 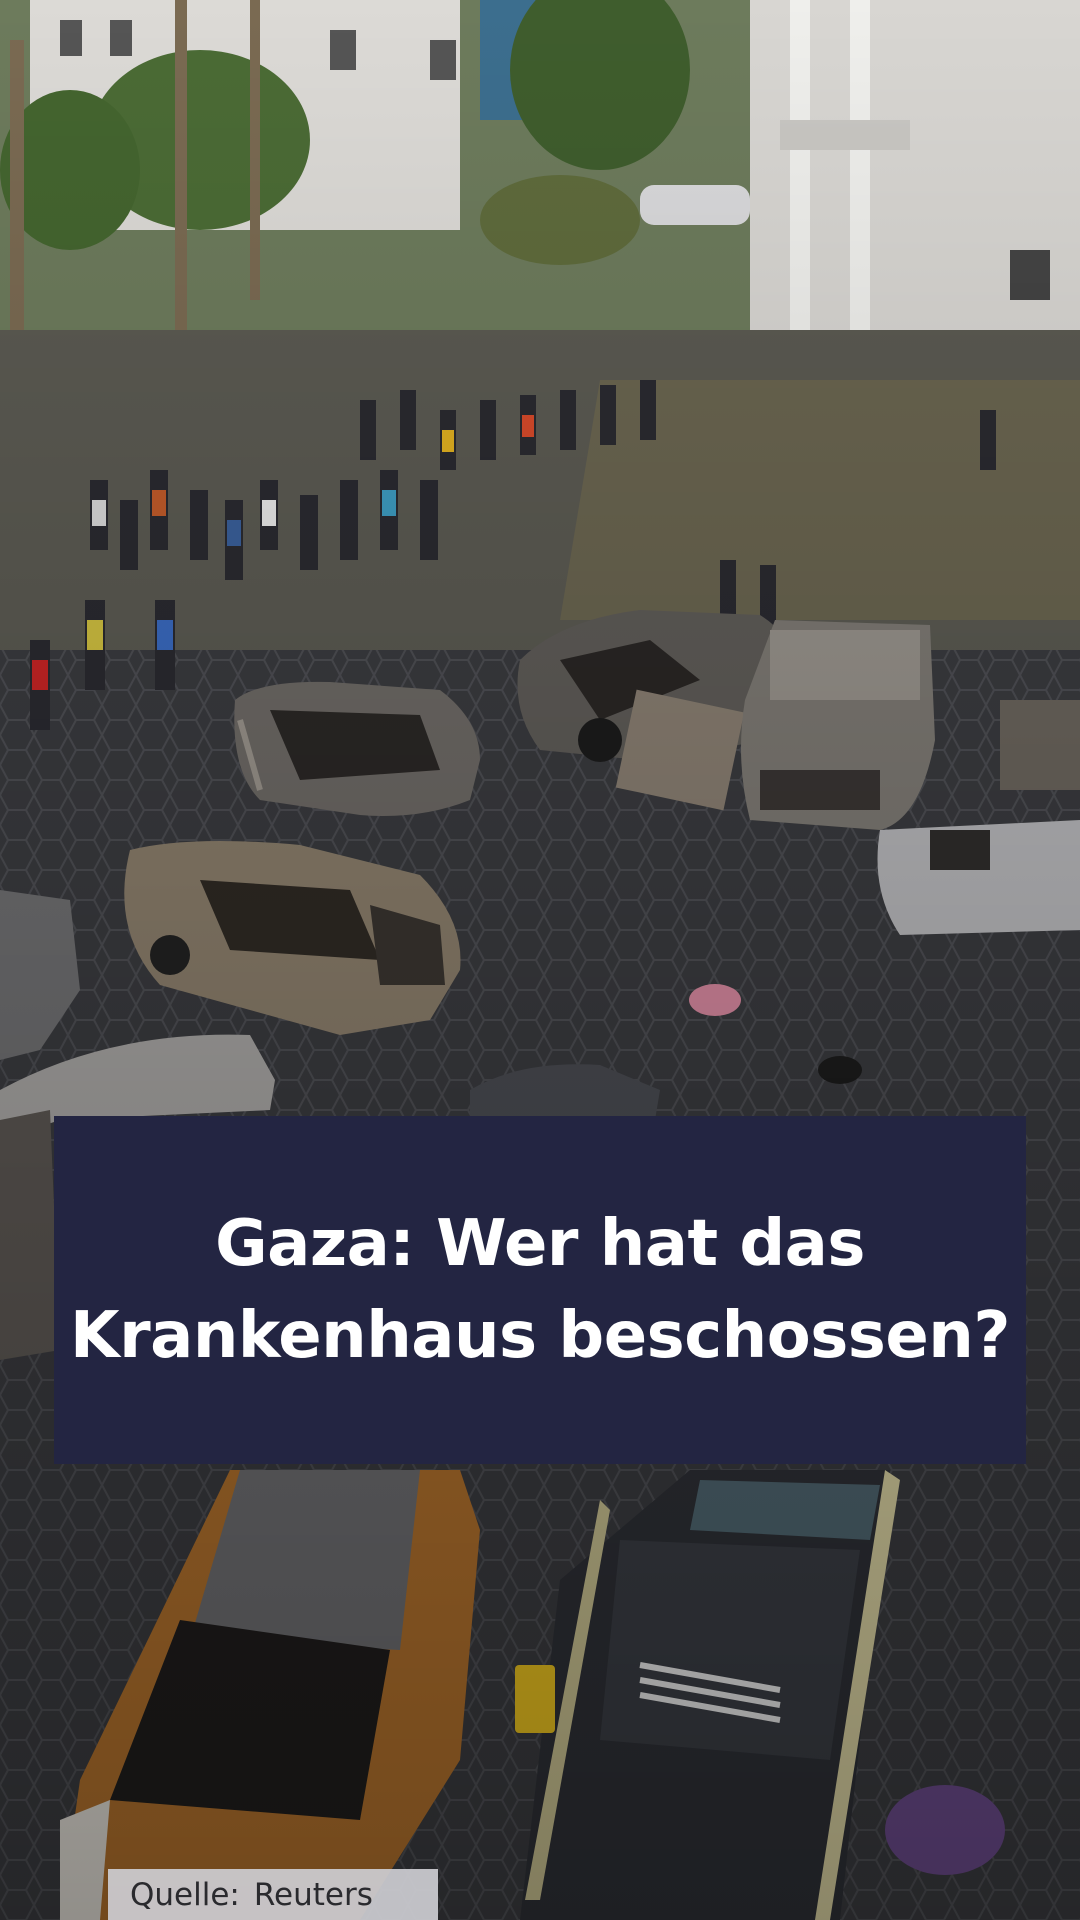 What do you see at coordinates (540, 1336) in the screenshot?
I see `headline-line-2: Krankenhaus beschossen?` at bounding box center [540, 1336].